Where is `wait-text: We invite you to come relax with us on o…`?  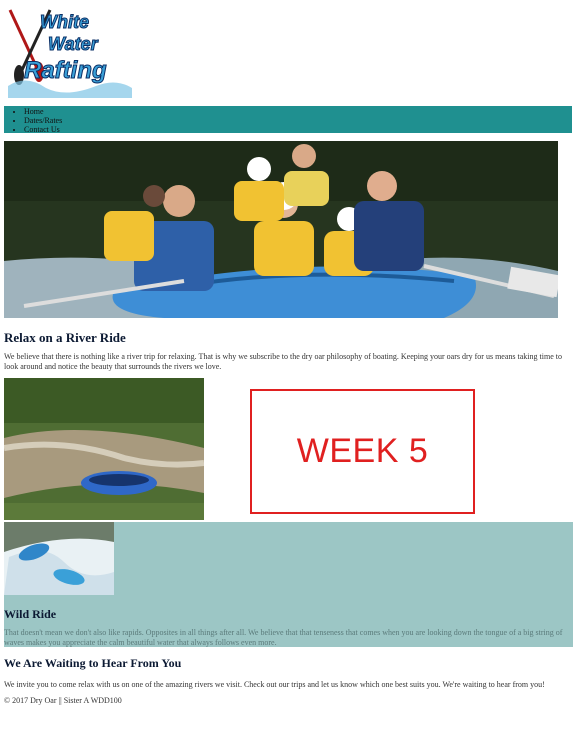
wait-text: We invite you to come relax with us on o… is located at coordinates (274, 684).